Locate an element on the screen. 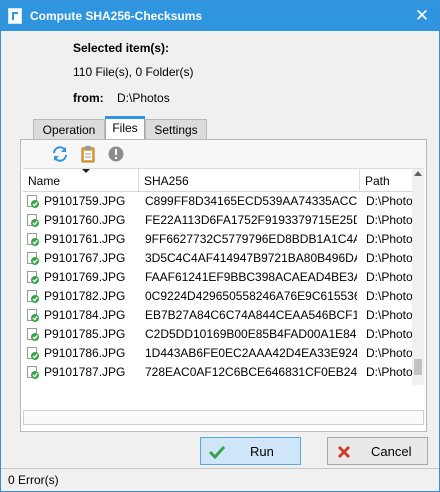 This screenshot has height=492, width=440. cell-file-name: P9101788.JPG is located at coordinates (90, 383).